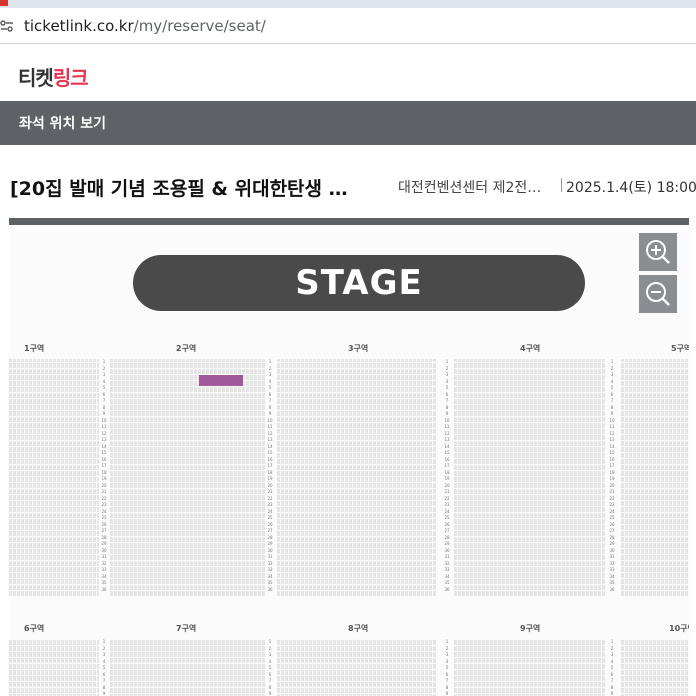 The width and height of the screenshot is (696, 696). I want to click on page-title: 좌석 위치 보기, so click(63, 124).